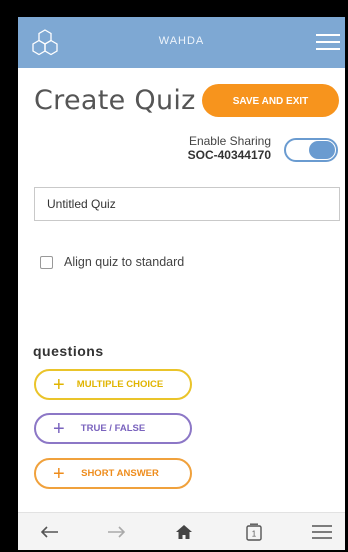  I want to click on sharing-toggle, so click(311, 150).